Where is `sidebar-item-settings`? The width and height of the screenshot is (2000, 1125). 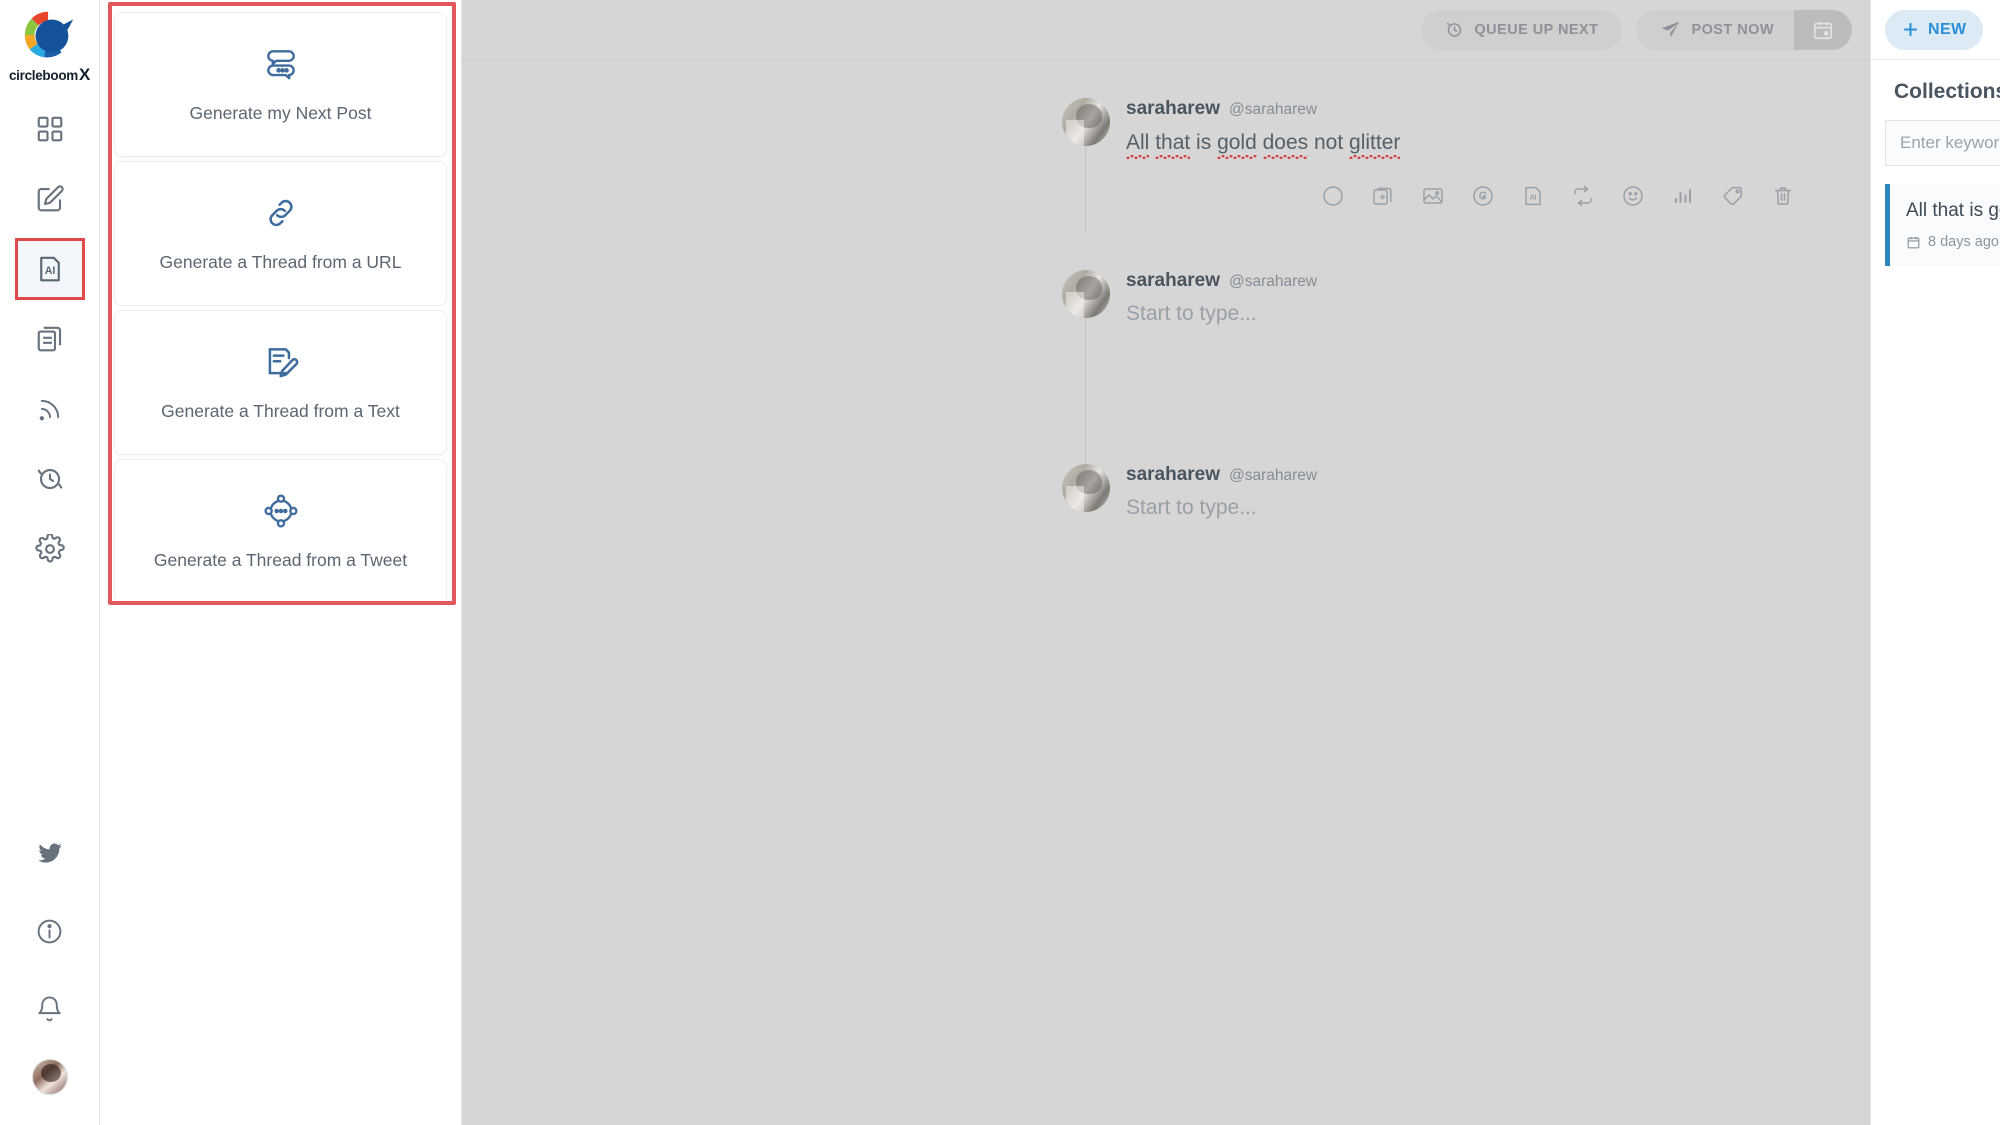
sidebar-item-settings is located at coordinates (50, 549).